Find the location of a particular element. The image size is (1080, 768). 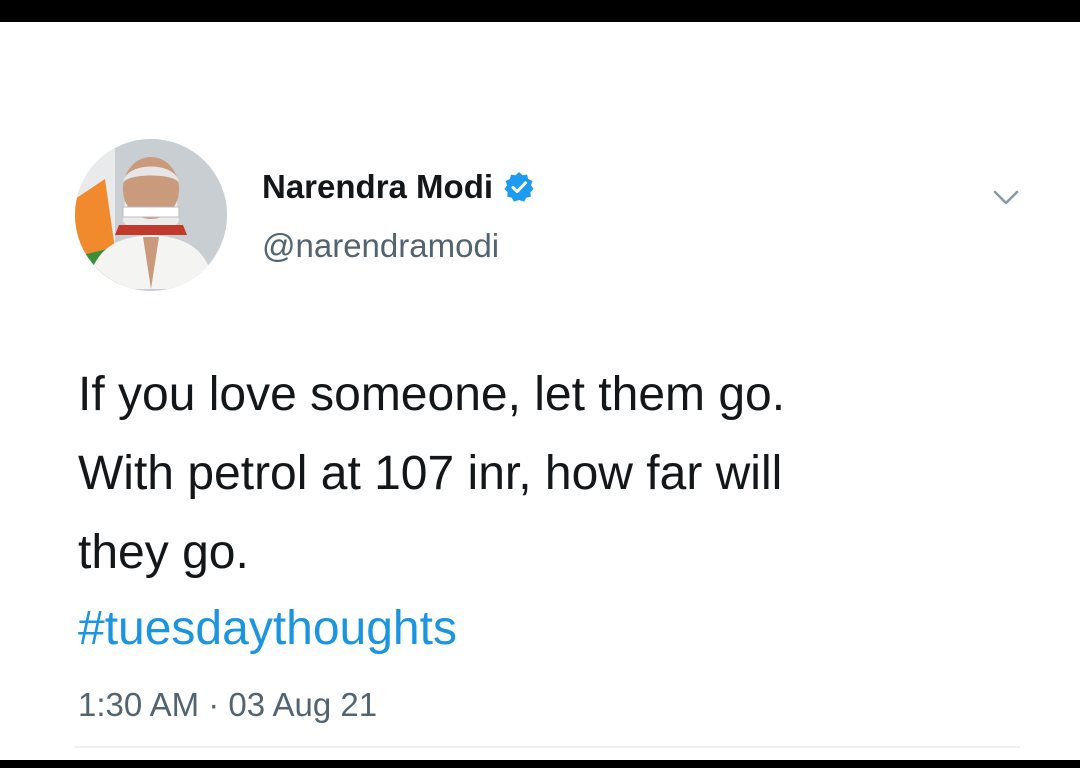

chevron-down-icon is located at coordinates (1006, 198).